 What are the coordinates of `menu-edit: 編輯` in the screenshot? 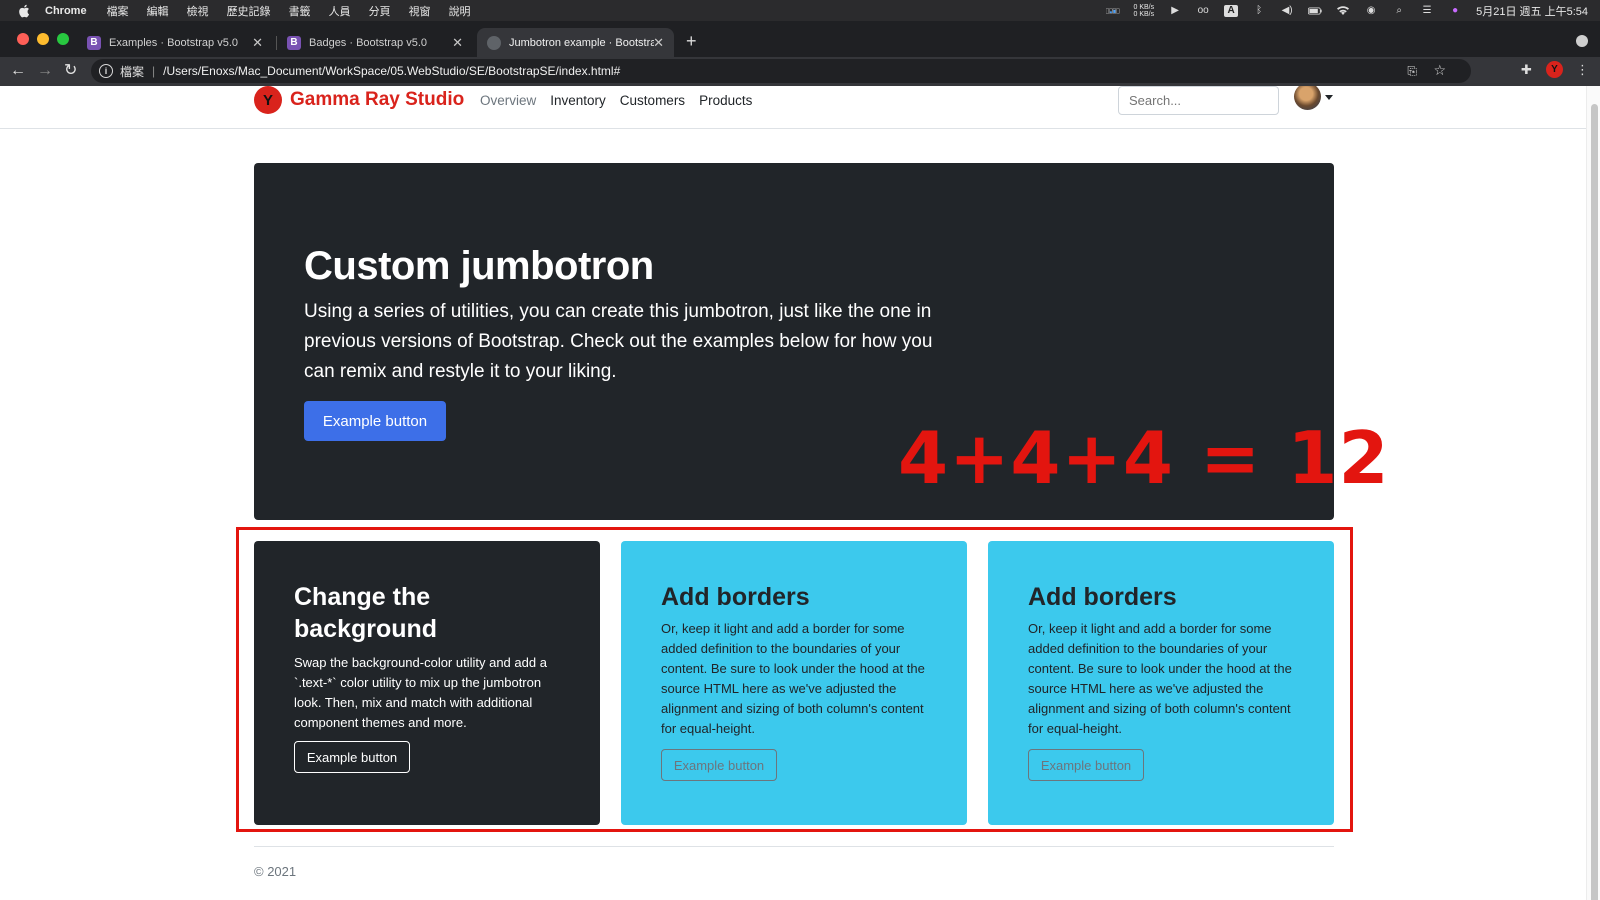 It's located at (158, 11).